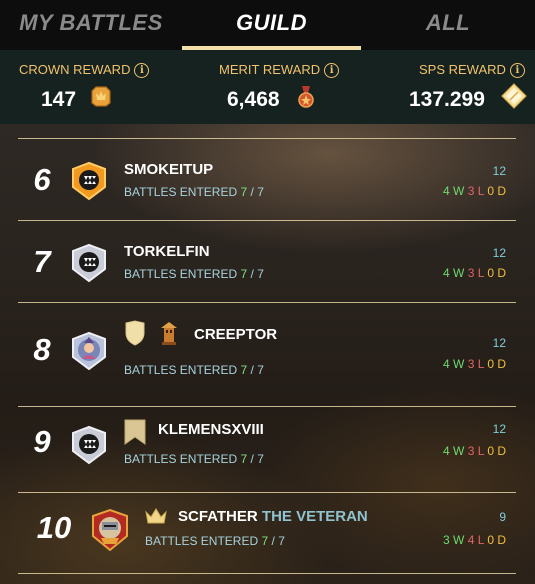 Image resolution: width=535 pixels, height=584 pixels. What do you see at coordinates (168, 169) in the screenshot?
I see `player-name: SMOKEITUP` at bounding box center [168, 169].